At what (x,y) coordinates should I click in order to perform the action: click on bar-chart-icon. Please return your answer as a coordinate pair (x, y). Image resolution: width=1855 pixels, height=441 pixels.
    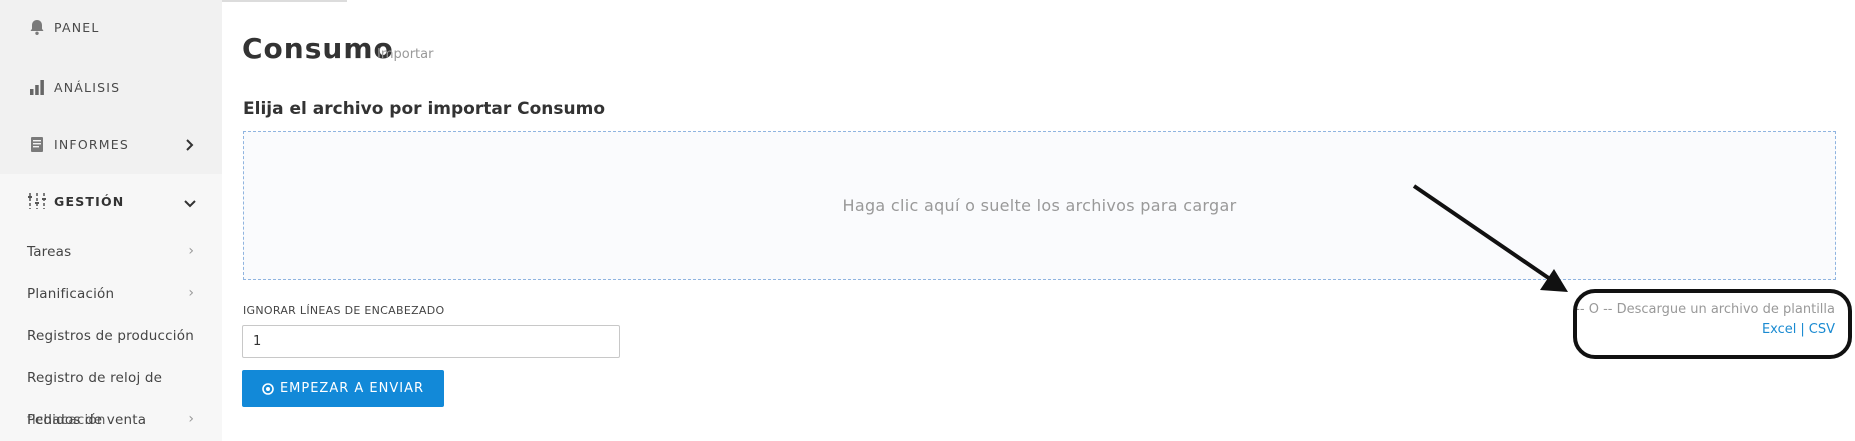
    Looking at the image, I should click on (37, 87).